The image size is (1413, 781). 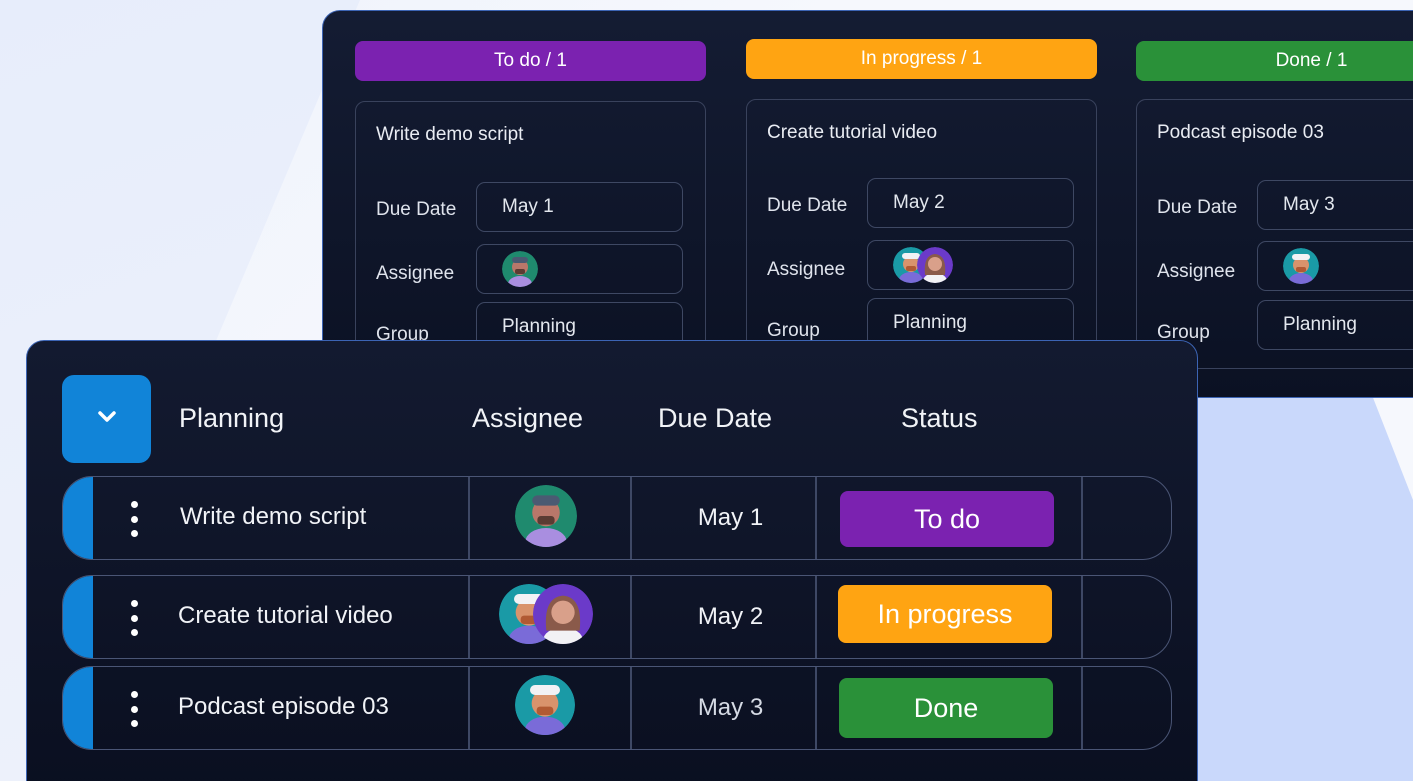 I want to click on due-date-field: May 2, so click(x=970, y=203).